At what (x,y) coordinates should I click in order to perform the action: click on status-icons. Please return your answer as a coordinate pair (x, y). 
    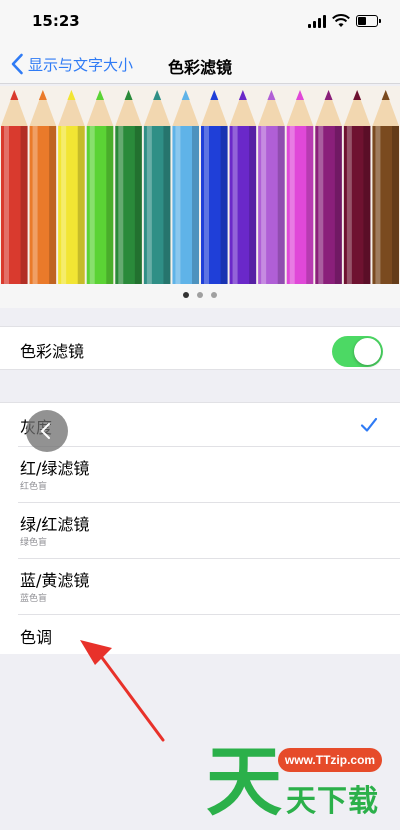
    Looking at the image, I should click on (345, 21).